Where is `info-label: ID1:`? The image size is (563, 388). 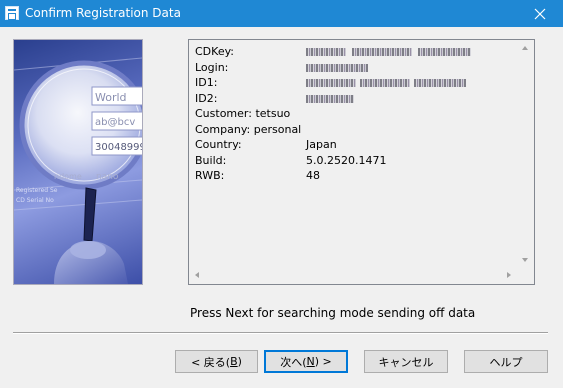 info-label: ID1: is located at coordinates (206, 82).